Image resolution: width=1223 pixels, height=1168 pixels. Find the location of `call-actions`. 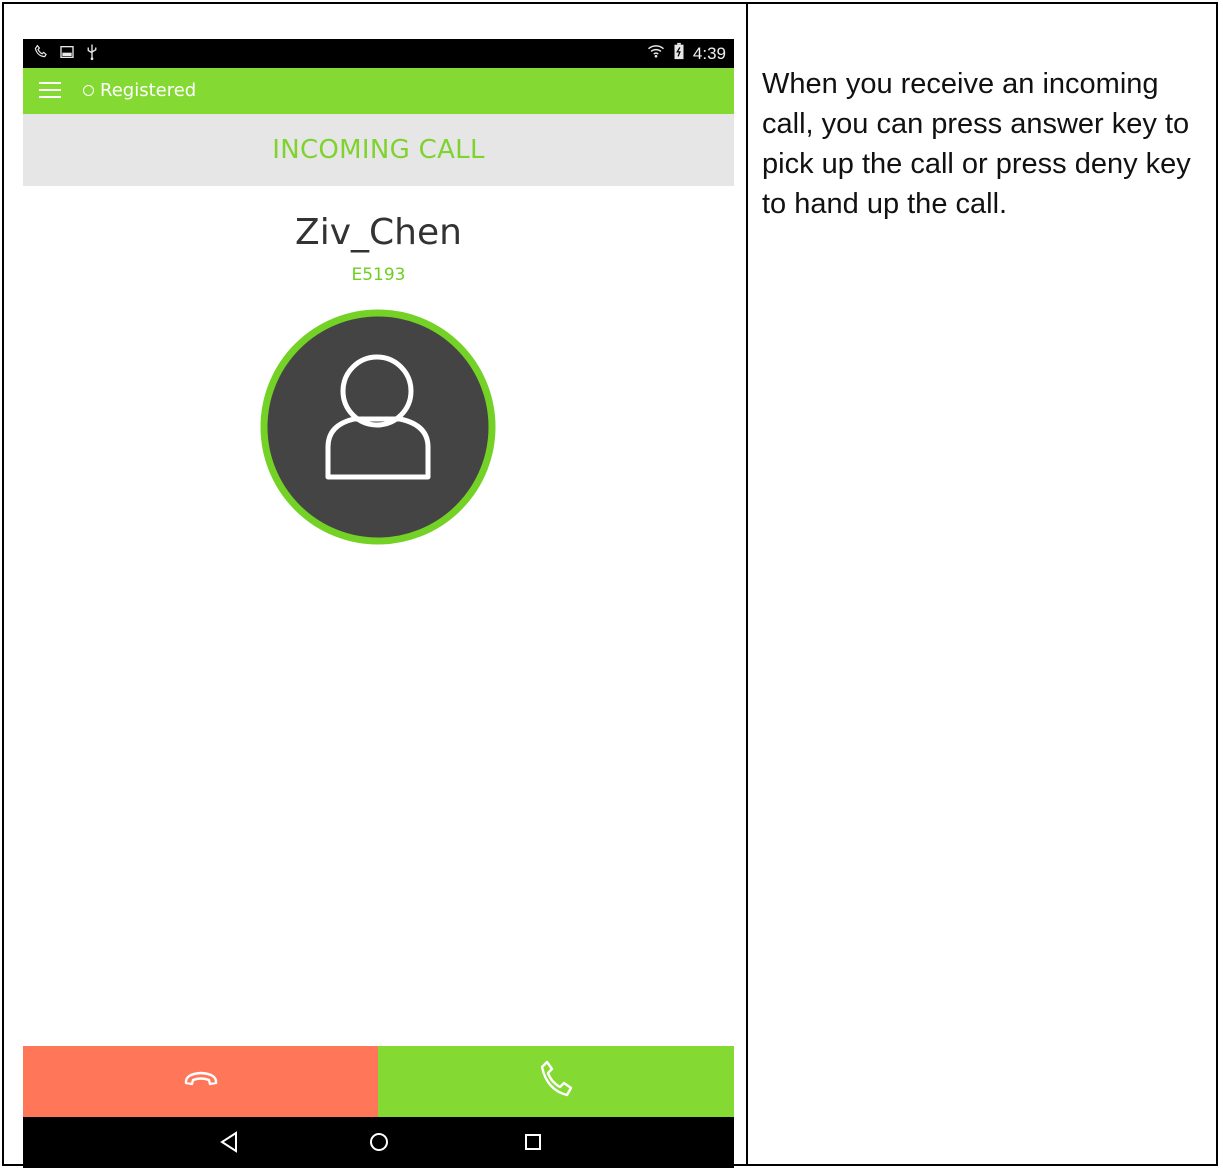

call-actions is located at coordinates (378, 1081).